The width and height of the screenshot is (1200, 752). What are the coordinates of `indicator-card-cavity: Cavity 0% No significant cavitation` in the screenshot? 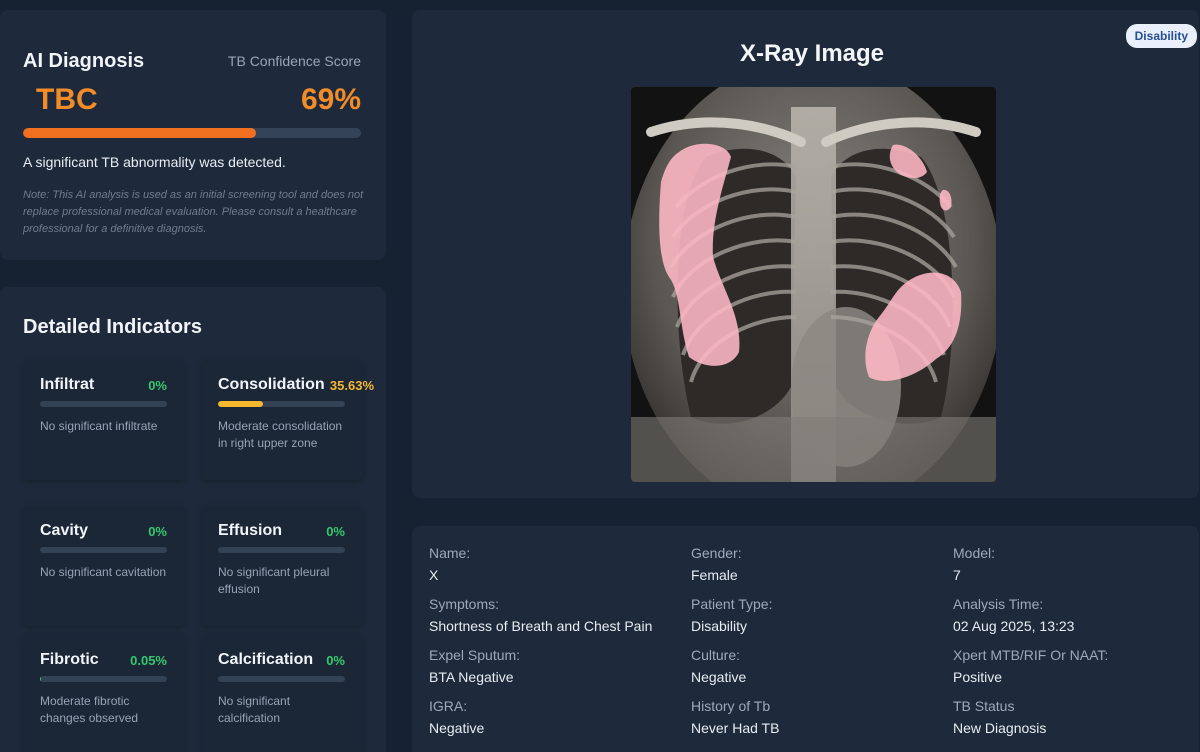 It's located at (104, 566).